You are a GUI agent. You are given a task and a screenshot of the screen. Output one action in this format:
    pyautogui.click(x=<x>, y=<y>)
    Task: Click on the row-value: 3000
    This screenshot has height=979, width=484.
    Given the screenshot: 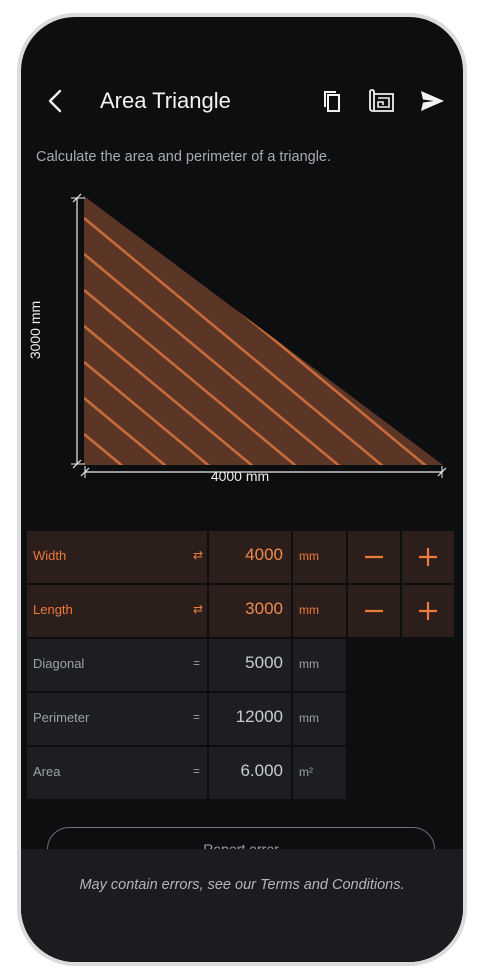 What is the action you would take?
    pyautogui.click(x=264, y=608)
    